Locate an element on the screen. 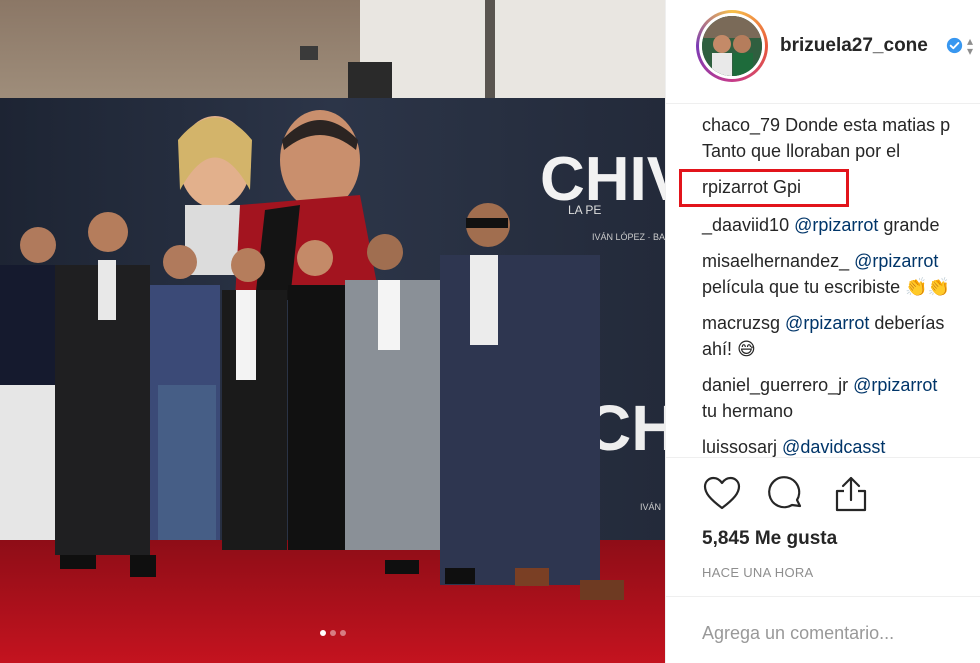 Image resolution: width=980 pixels, height=663 pixels. comment-author: macruzsg is located at coordinates (741, 323).